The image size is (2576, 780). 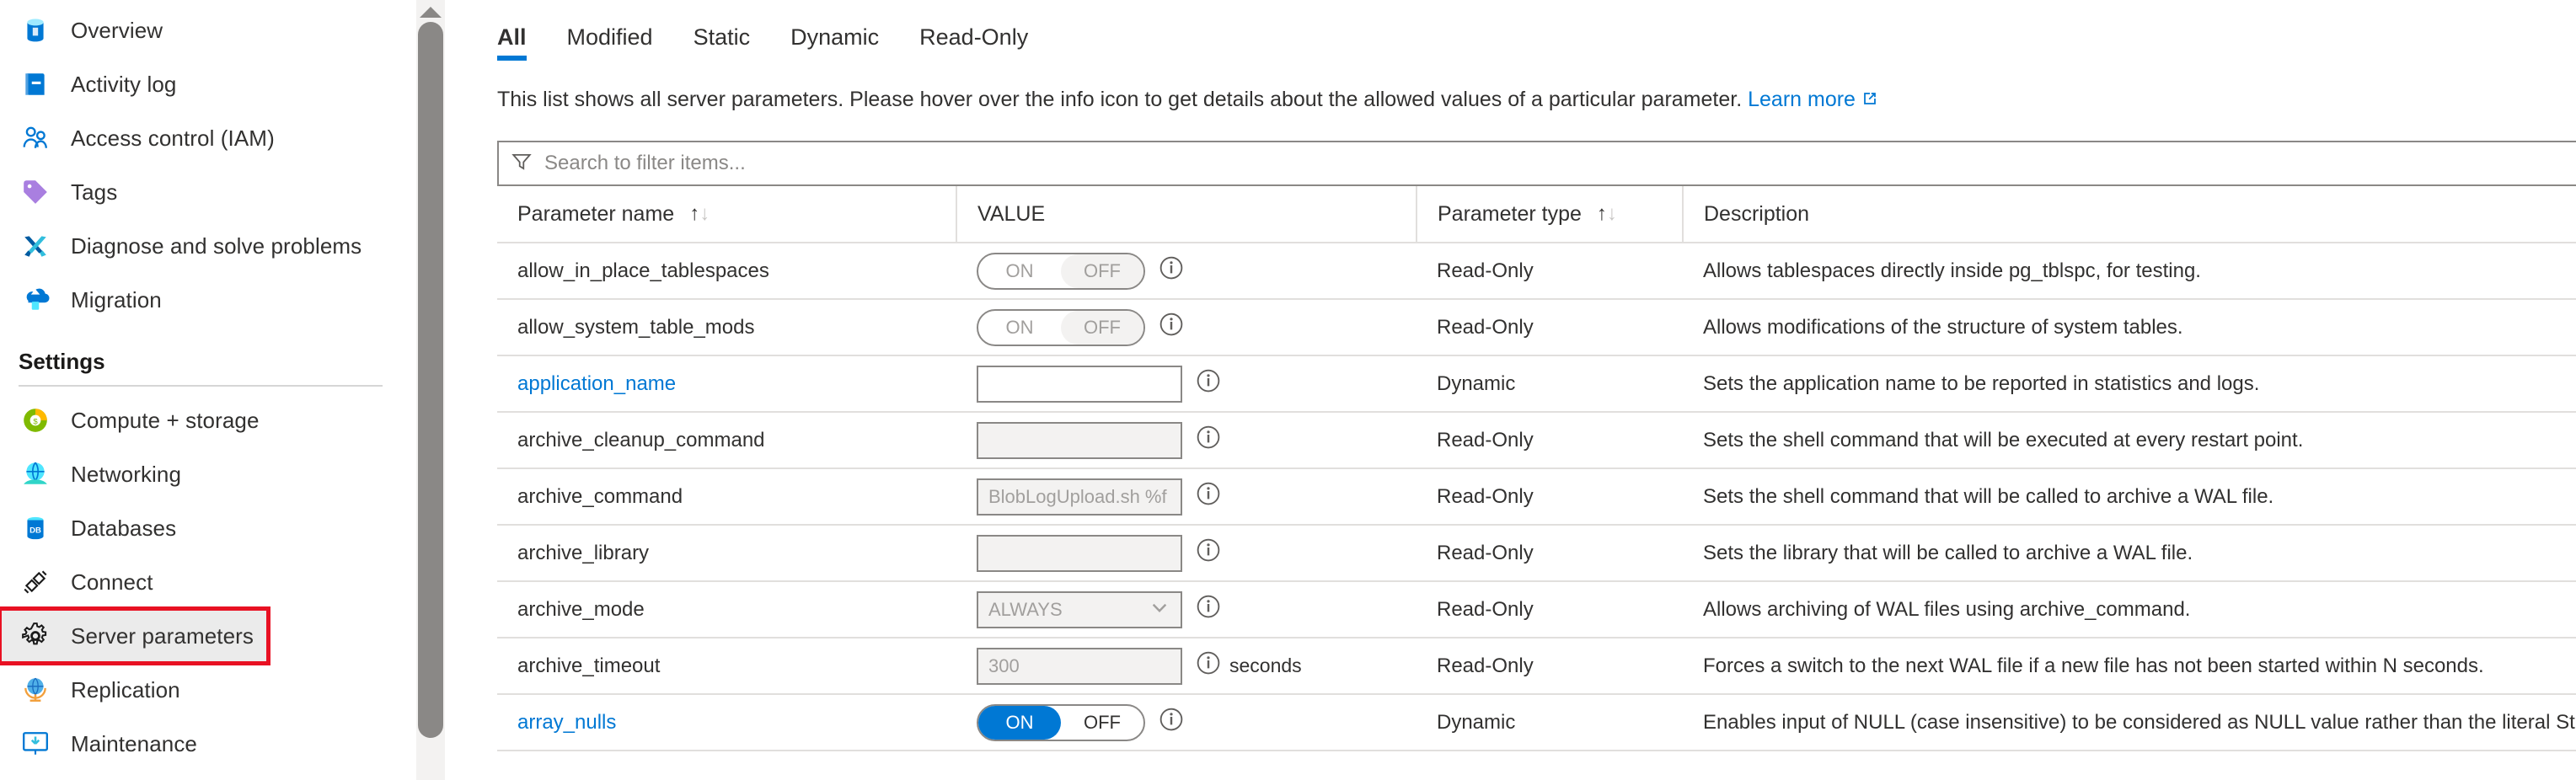 What do you see at coordinates (117, 30) in the screenshot?
I see `sidebar-item-label: Overview` at bounding box center [117, 30].